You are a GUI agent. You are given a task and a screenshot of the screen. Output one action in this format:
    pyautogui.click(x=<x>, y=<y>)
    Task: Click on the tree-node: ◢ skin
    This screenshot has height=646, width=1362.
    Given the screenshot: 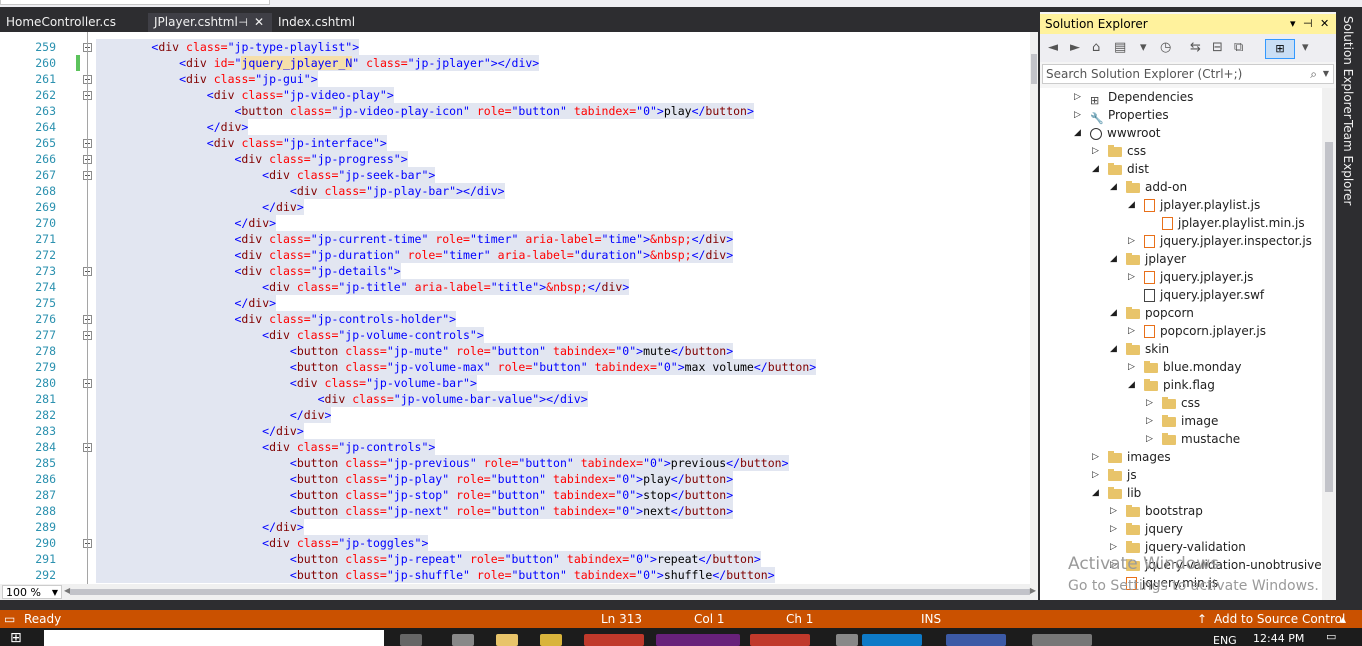 What is the action you would take?
    pyautogui.click(x=1139, y=349)
    